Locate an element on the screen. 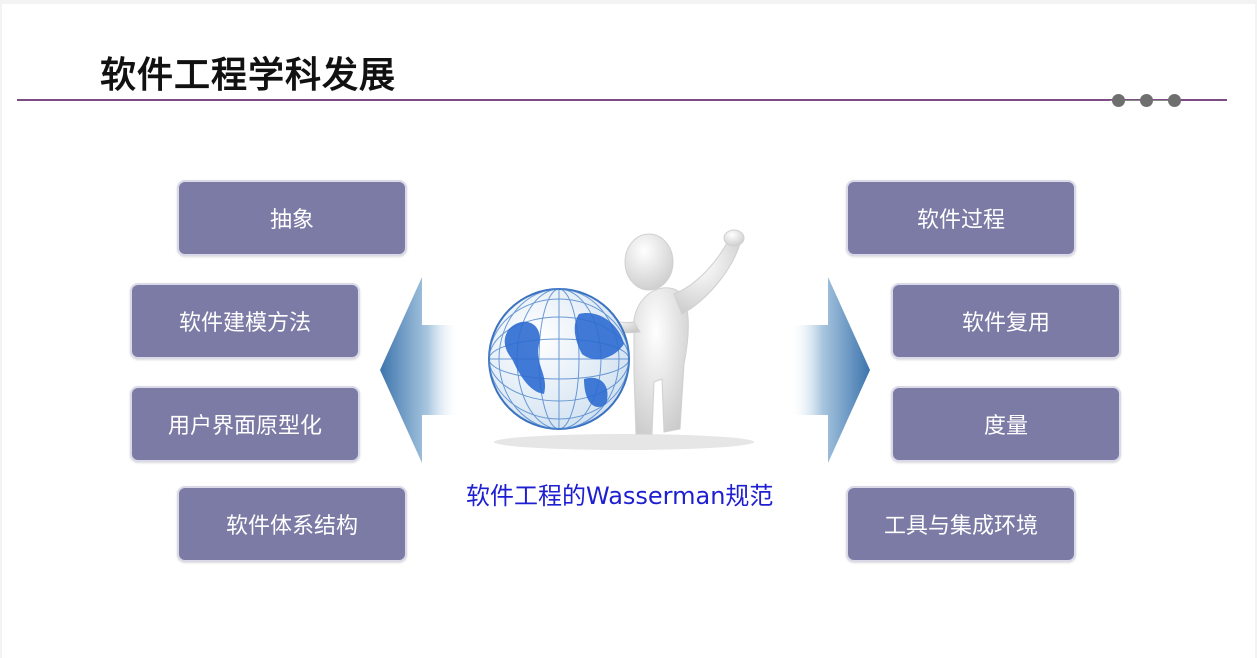 This screenshot has width=1257, height=658. left-arrow-icon is located at coordinates (420, 370).